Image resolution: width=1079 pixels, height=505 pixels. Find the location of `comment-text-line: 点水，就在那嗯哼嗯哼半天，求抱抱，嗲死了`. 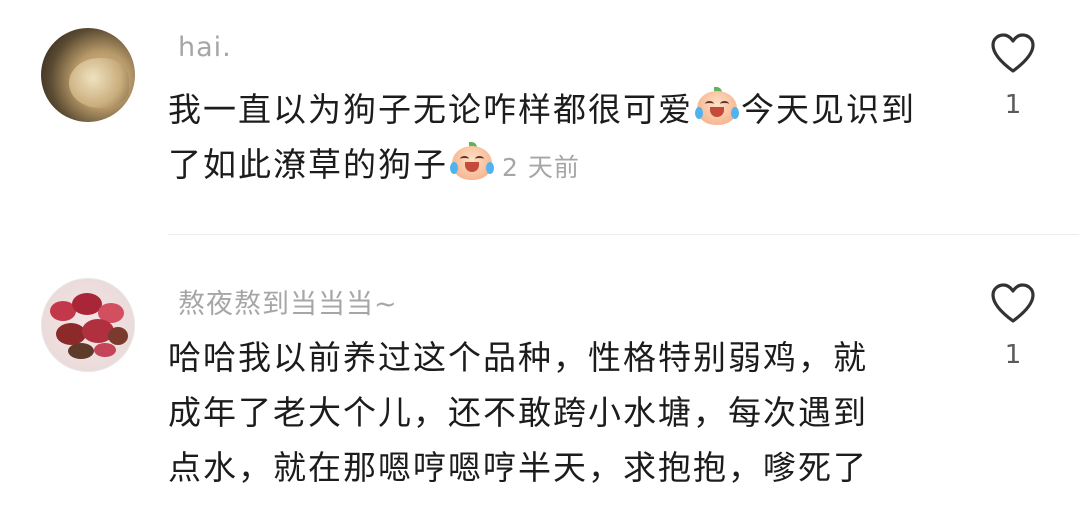

comment-text-line: 点水，就在那嗯哼嗯哼半天，求抱抱，嗲死了 is located at coordinates (518, 467).